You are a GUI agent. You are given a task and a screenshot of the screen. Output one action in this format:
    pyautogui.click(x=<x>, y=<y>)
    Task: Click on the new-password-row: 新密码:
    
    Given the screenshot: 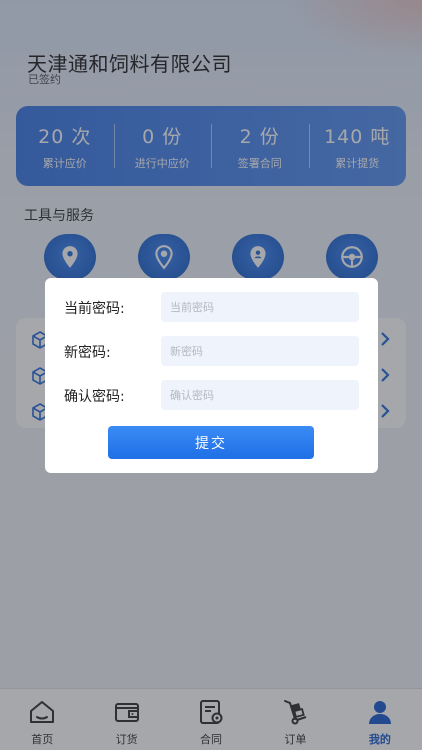 What is the action you would take?
    pyautogui.click(x=211, y=352)
    